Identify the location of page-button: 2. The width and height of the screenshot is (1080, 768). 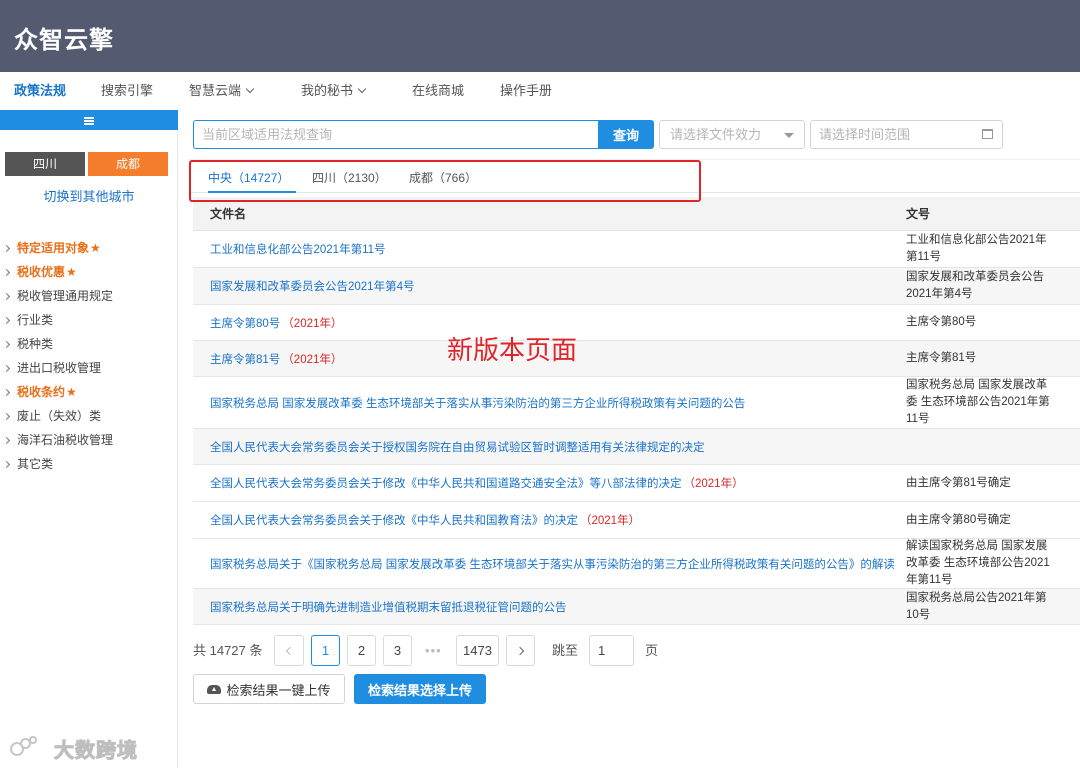
(361, 650).